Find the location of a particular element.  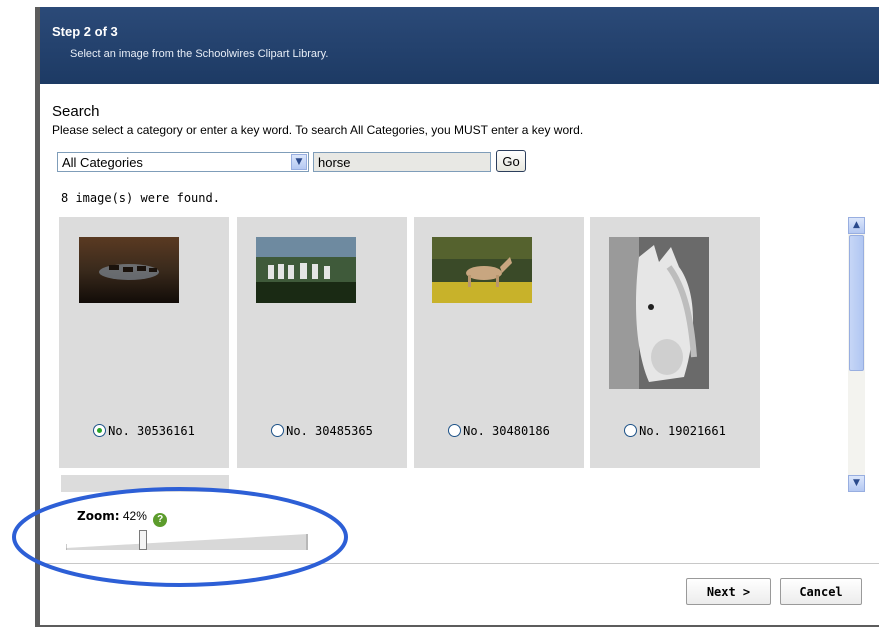

help-icon: ? is located at coordinates (160, 520).